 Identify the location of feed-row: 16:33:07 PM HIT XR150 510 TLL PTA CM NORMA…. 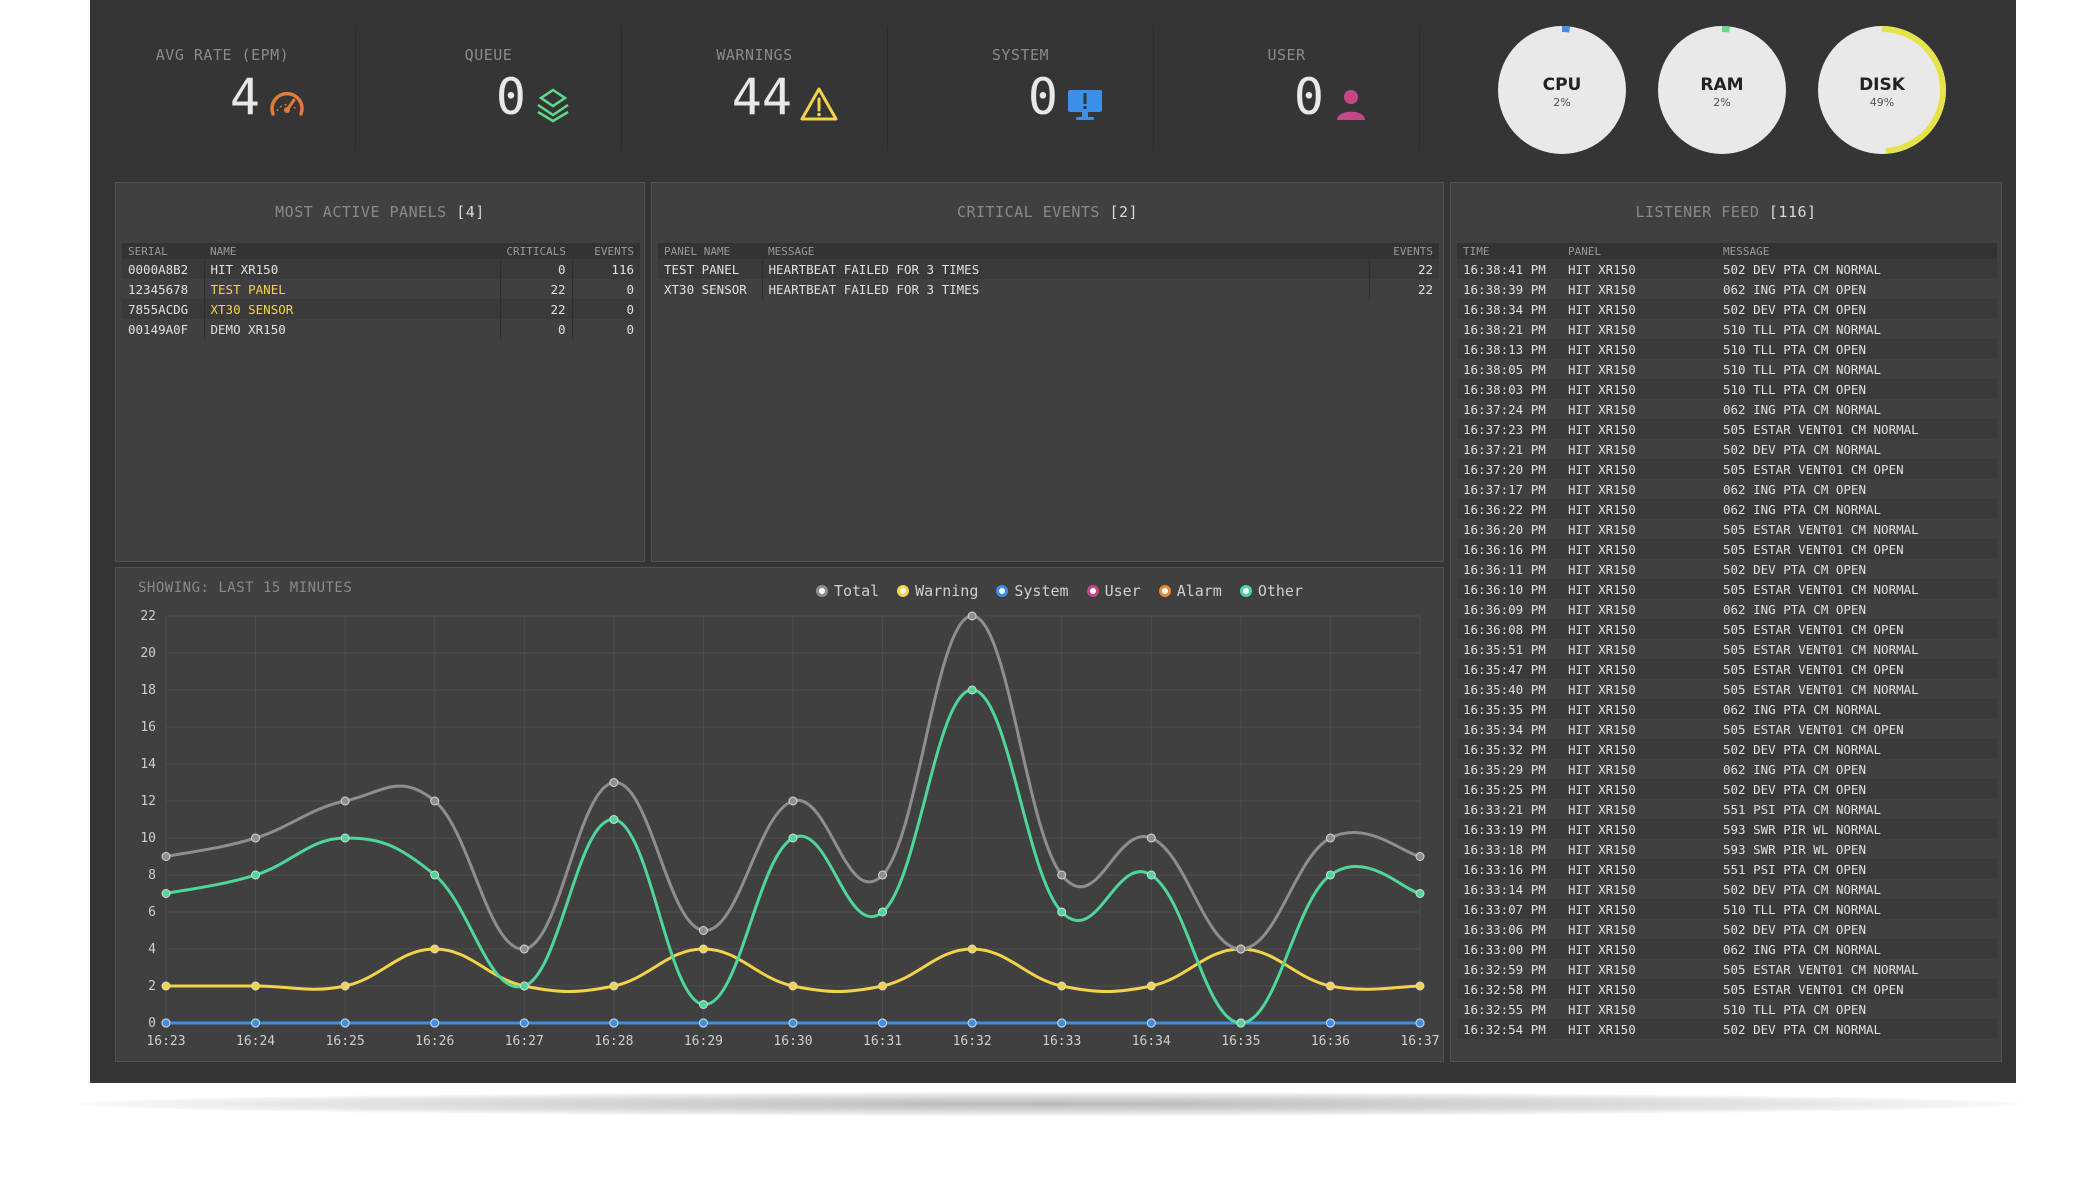
(1727, 909).